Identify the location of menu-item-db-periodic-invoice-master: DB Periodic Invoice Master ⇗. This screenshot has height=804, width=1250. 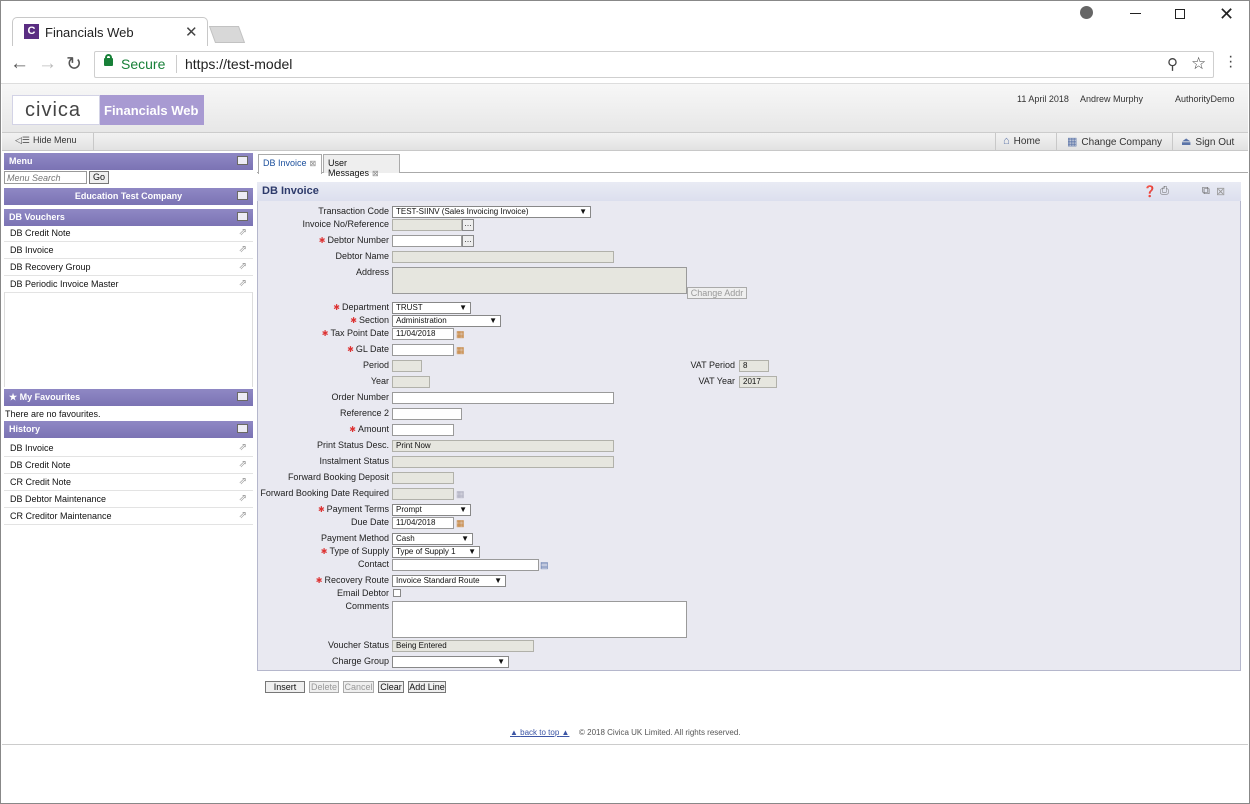
(128, 284).